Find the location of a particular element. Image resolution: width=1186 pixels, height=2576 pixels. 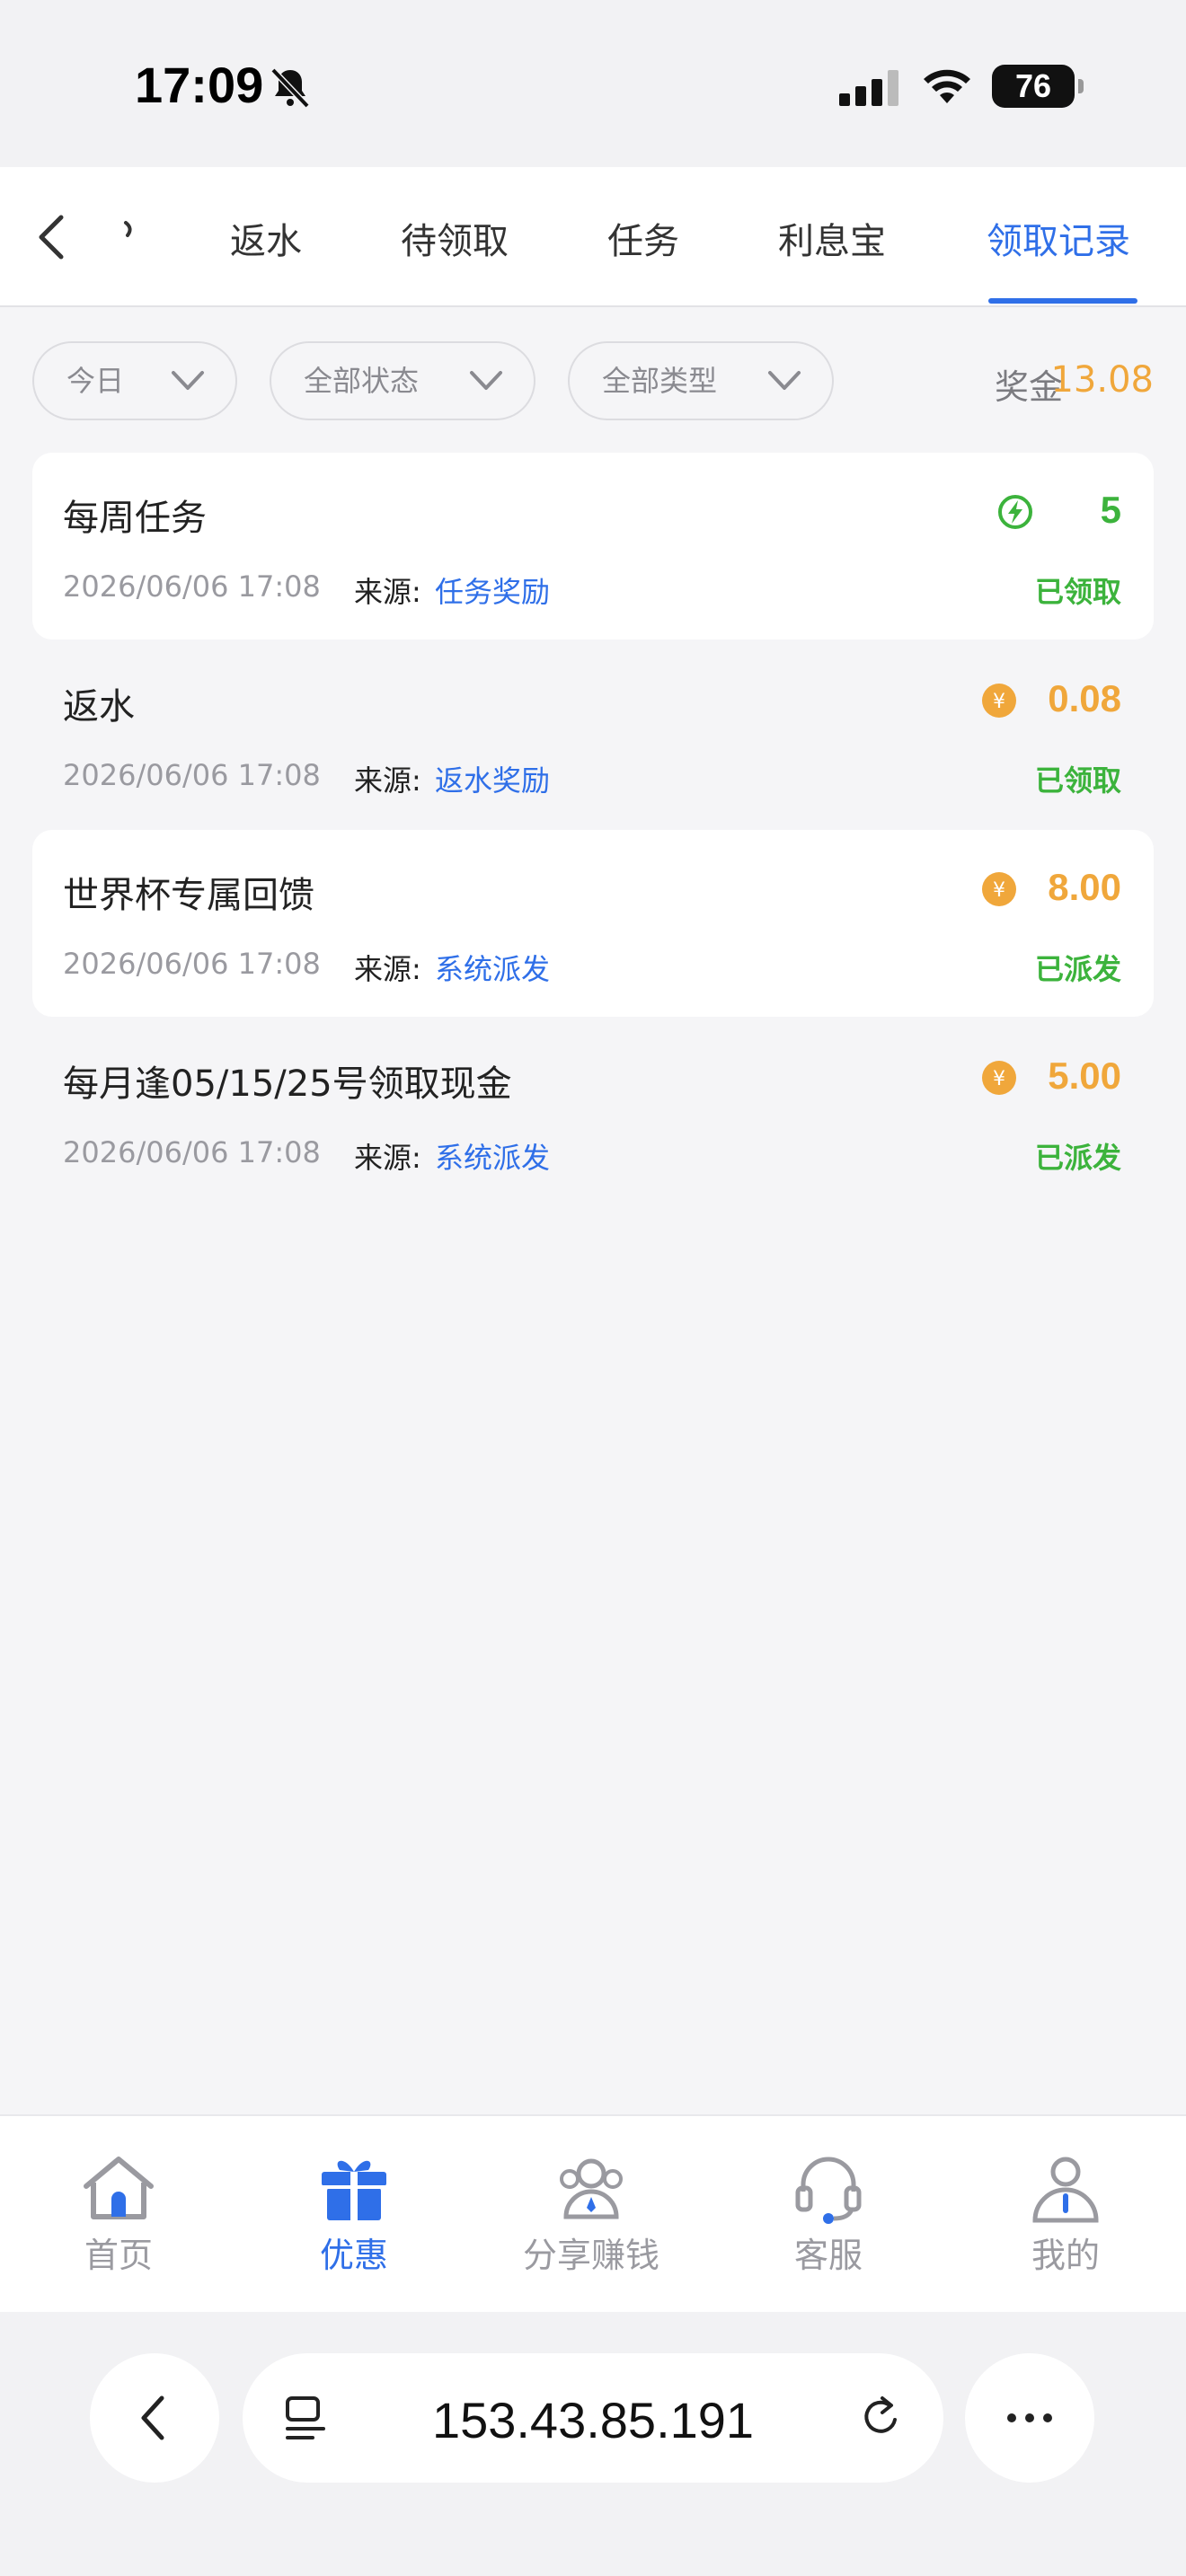

nav-item-support: 客服 is located at coordinates (828, 2214).